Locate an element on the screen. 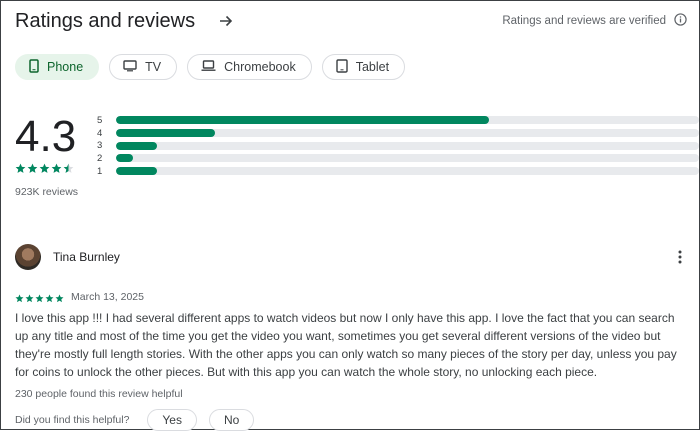  rating-bar-3: 3 is located at coordinates (398, 145).